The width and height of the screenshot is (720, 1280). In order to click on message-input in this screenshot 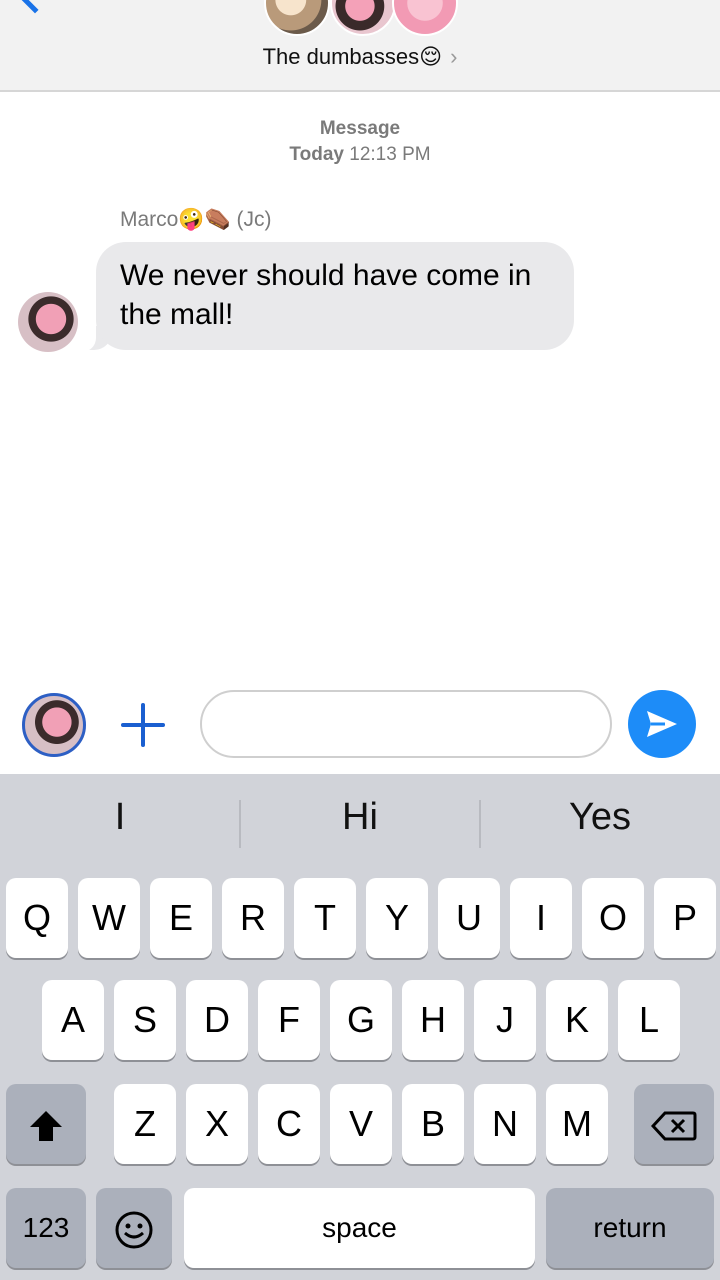, I will do `click(406, 724)`.